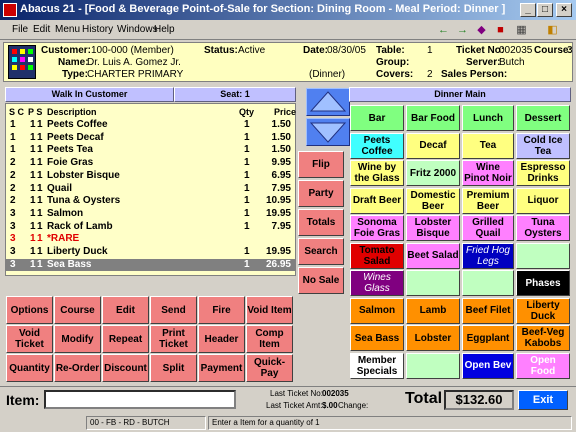 The image size is (576, 432). Describe the element at coordinates (29, 368) in the screenshot. I see `quantity-button: Quantity` at that location.